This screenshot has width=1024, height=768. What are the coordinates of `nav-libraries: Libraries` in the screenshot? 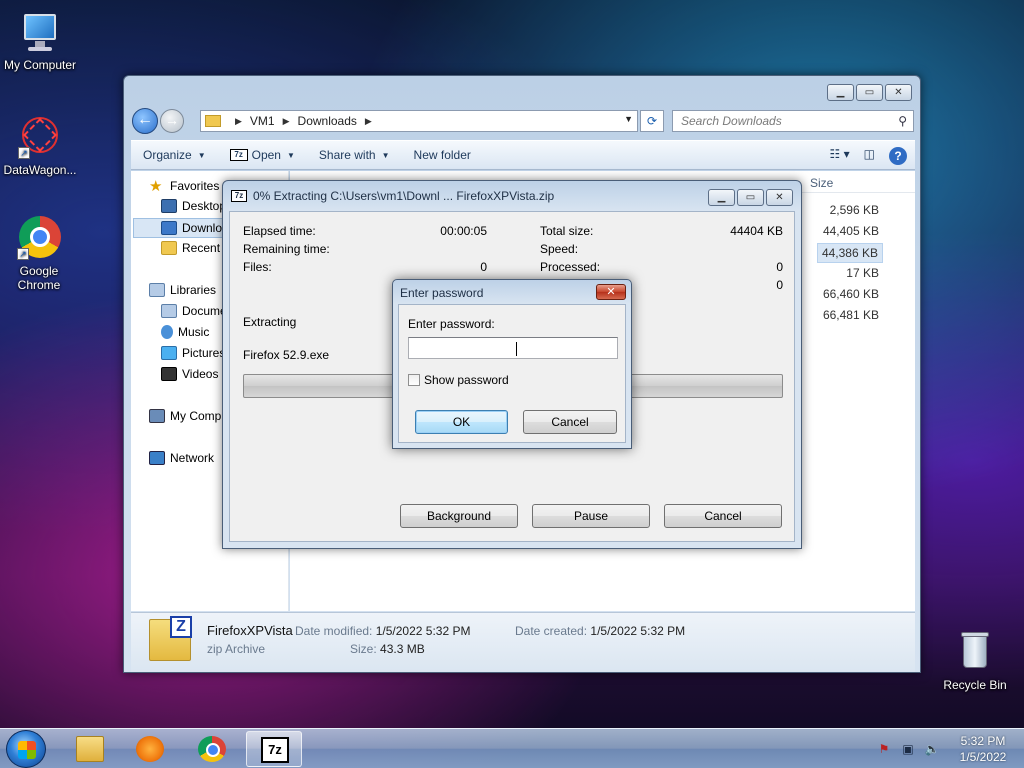 It's located at (182, 290).